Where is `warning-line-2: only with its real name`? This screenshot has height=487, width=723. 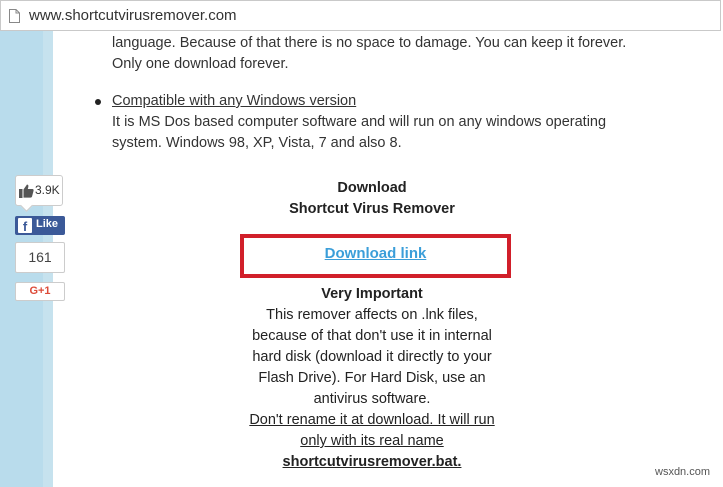
warning-line-2: only with its real name is located at coordinates (372, 441).